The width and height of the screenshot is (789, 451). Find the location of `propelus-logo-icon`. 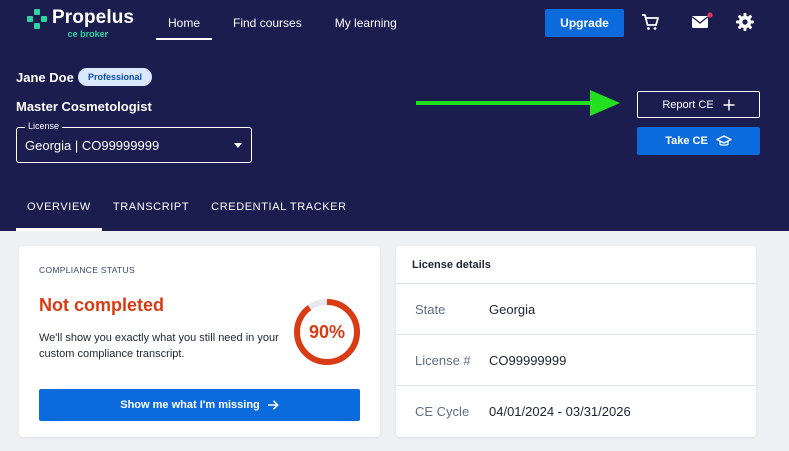

propelus-logo-icon is located at coordinates (37, 19).